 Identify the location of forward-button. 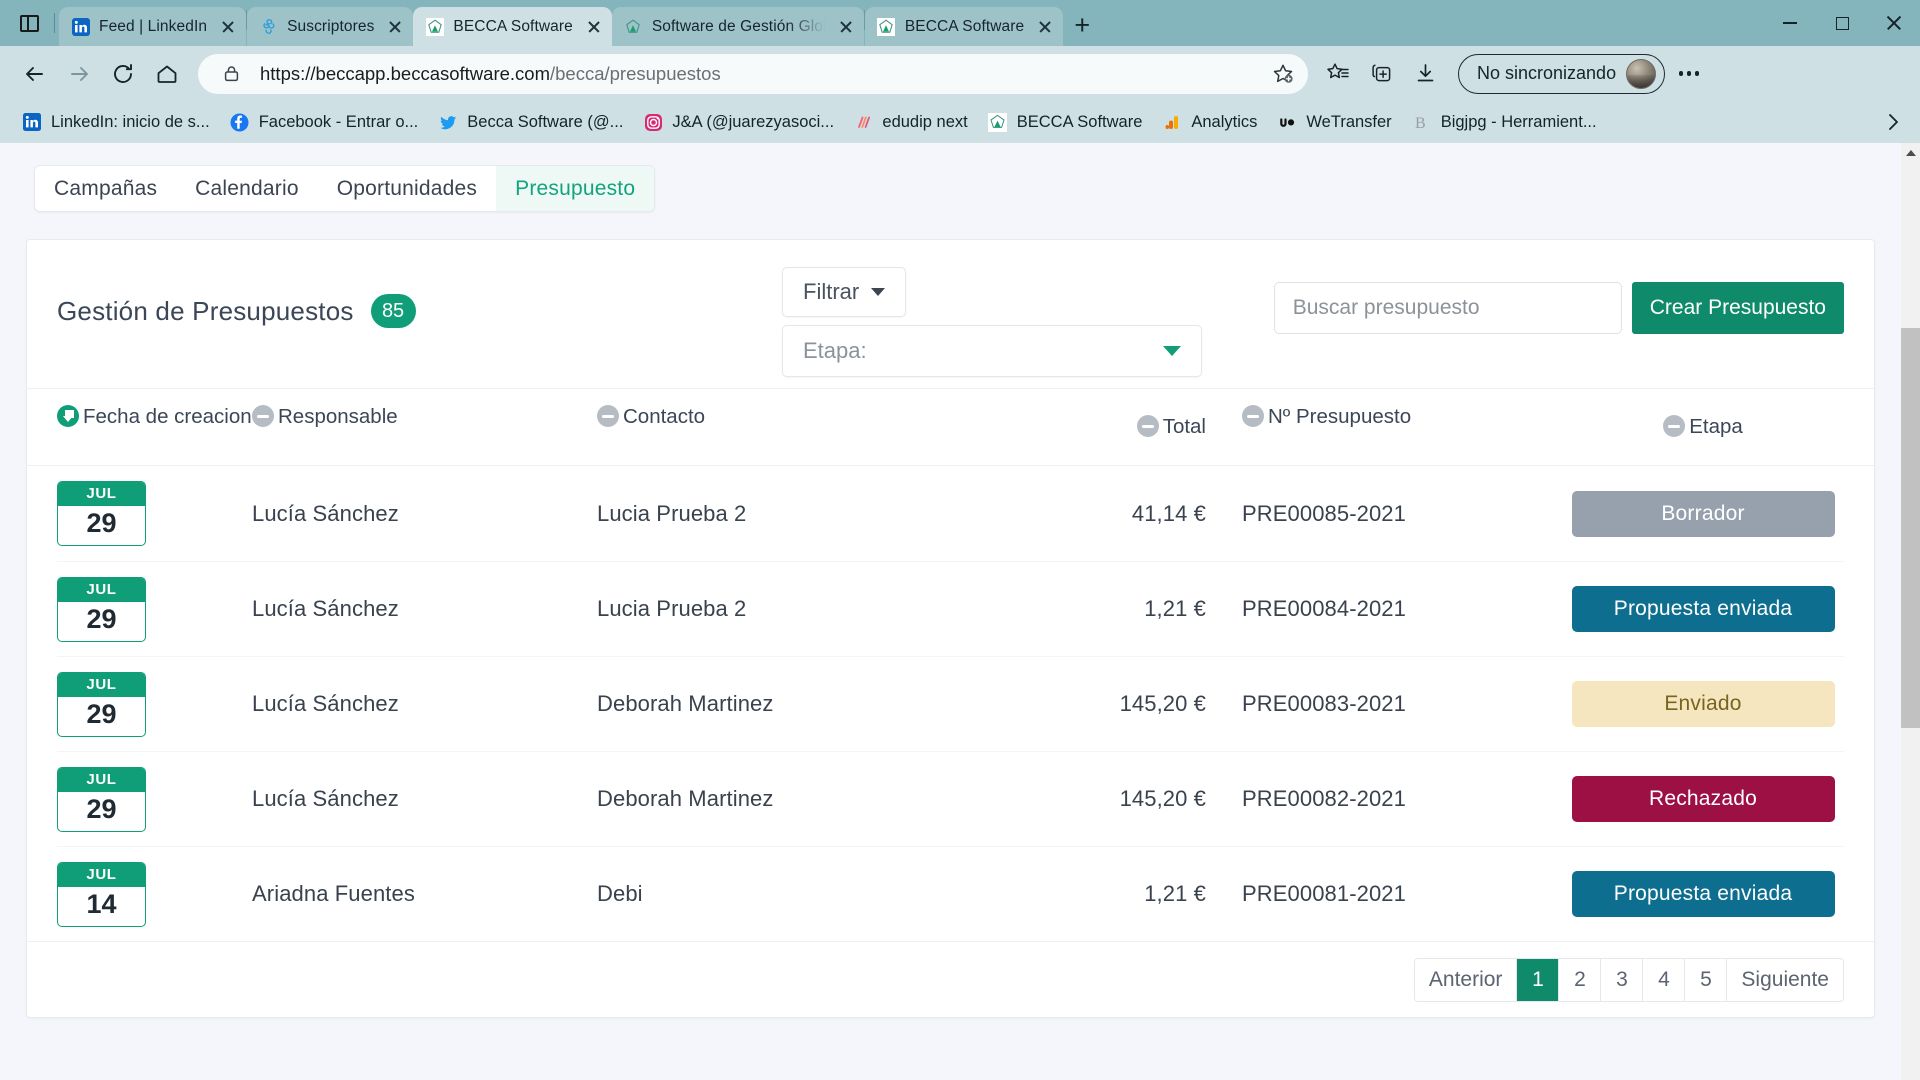
(79, 74).